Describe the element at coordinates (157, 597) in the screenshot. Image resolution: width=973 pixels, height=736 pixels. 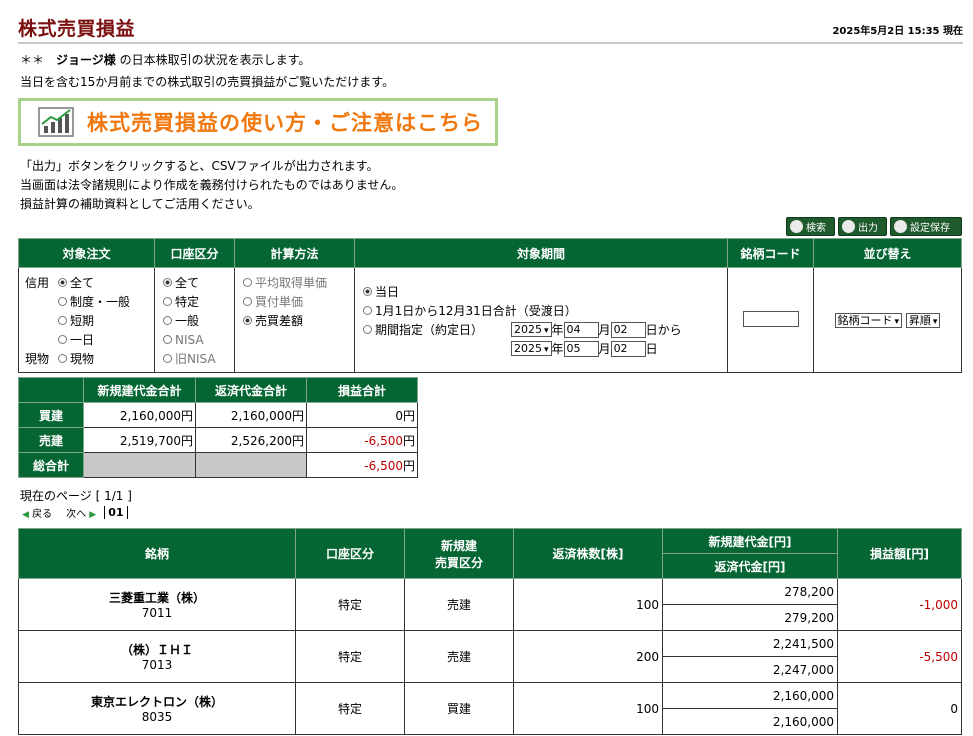
I see `stock-name: 三菱重工業（株）` at that location.